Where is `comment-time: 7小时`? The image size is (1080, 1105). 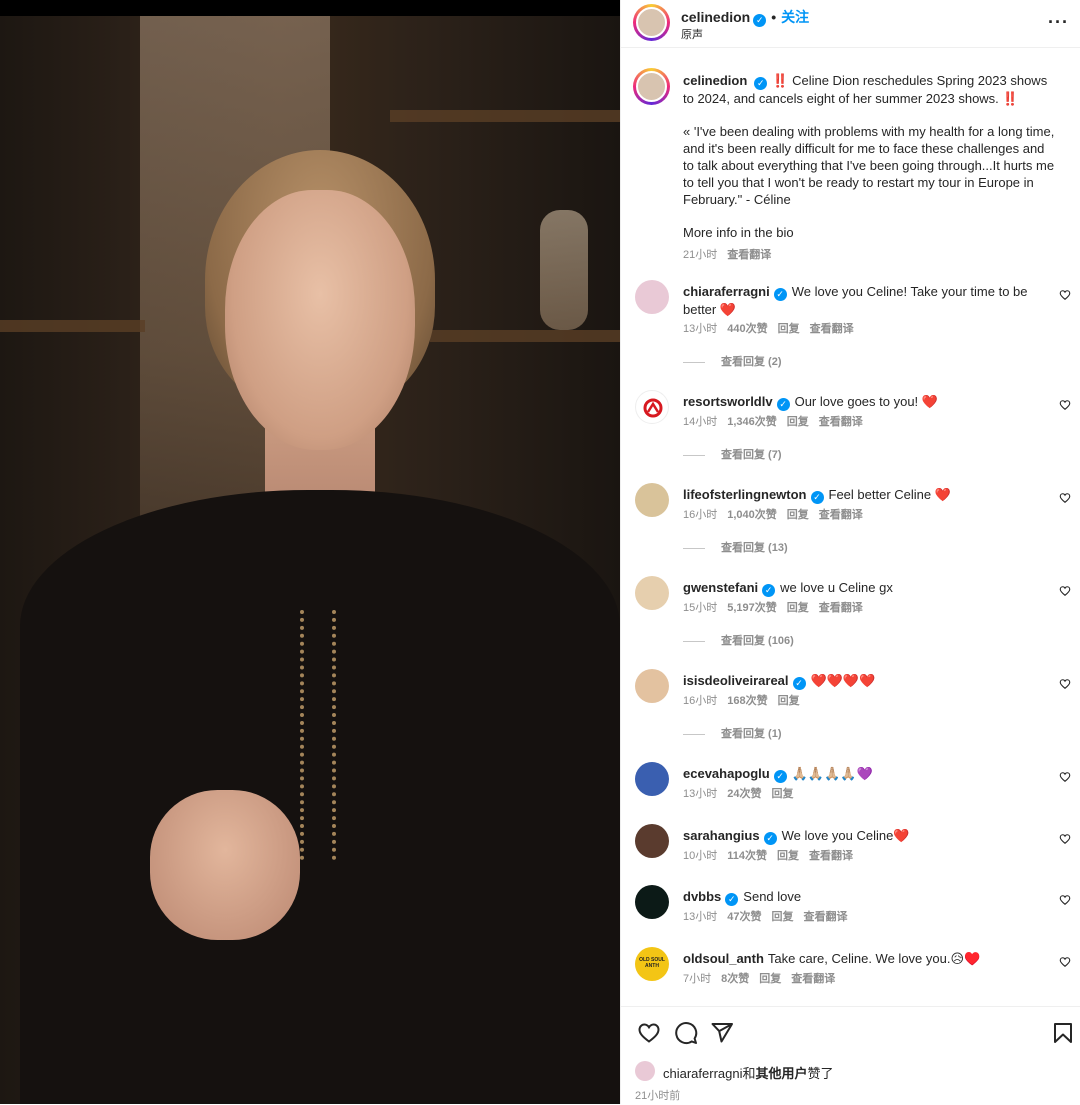
comment-time: 7小时 is located at coordinates (697, 979).